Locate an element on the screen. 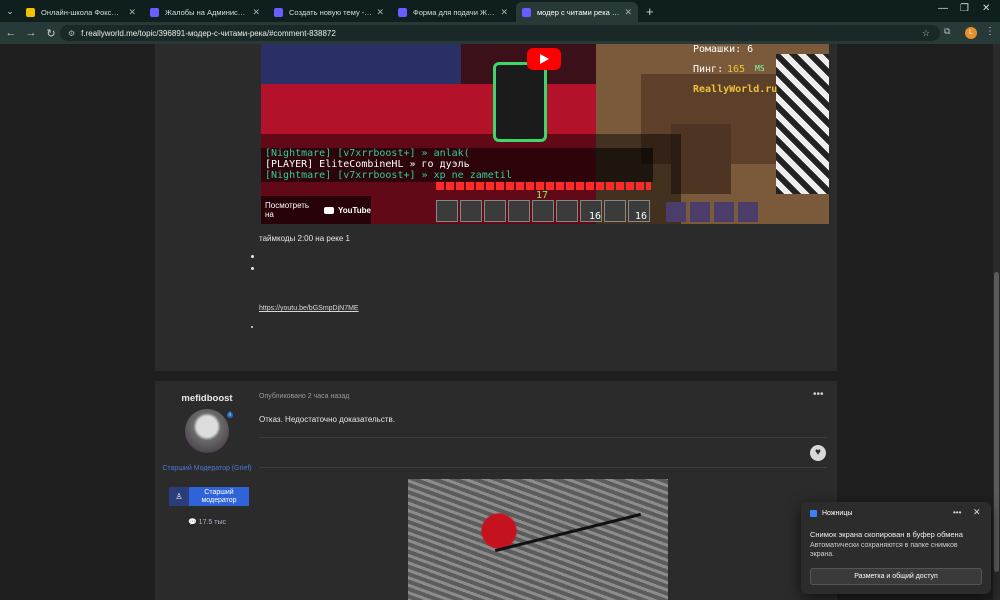 Image resolution: width=1000 pixels, height=600 pixels. staff-indicator-icon: i is located at coordinates (230, 415).